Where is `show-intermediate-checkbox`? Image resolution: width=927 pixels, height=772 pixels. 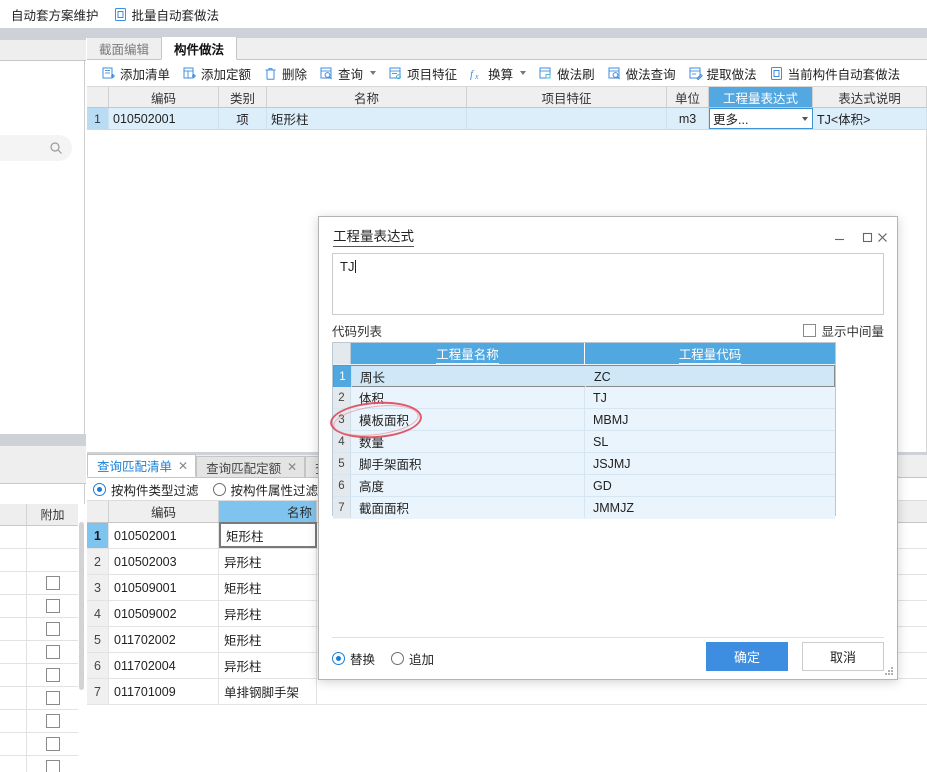 show-intermediate-checkbox is located at coordinates (810, 330).